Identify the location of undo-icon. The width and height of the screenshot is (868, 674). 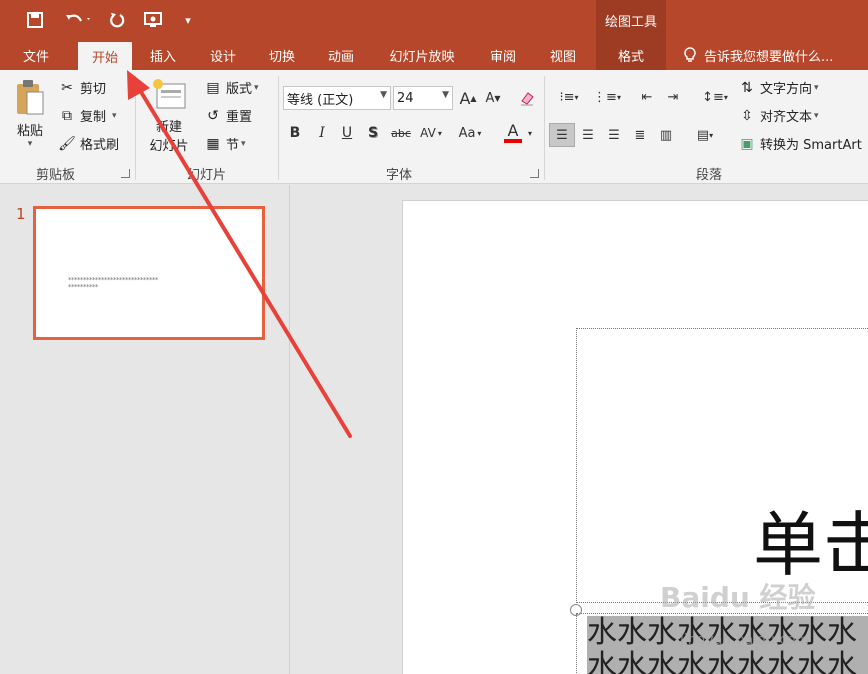
(78, 20).